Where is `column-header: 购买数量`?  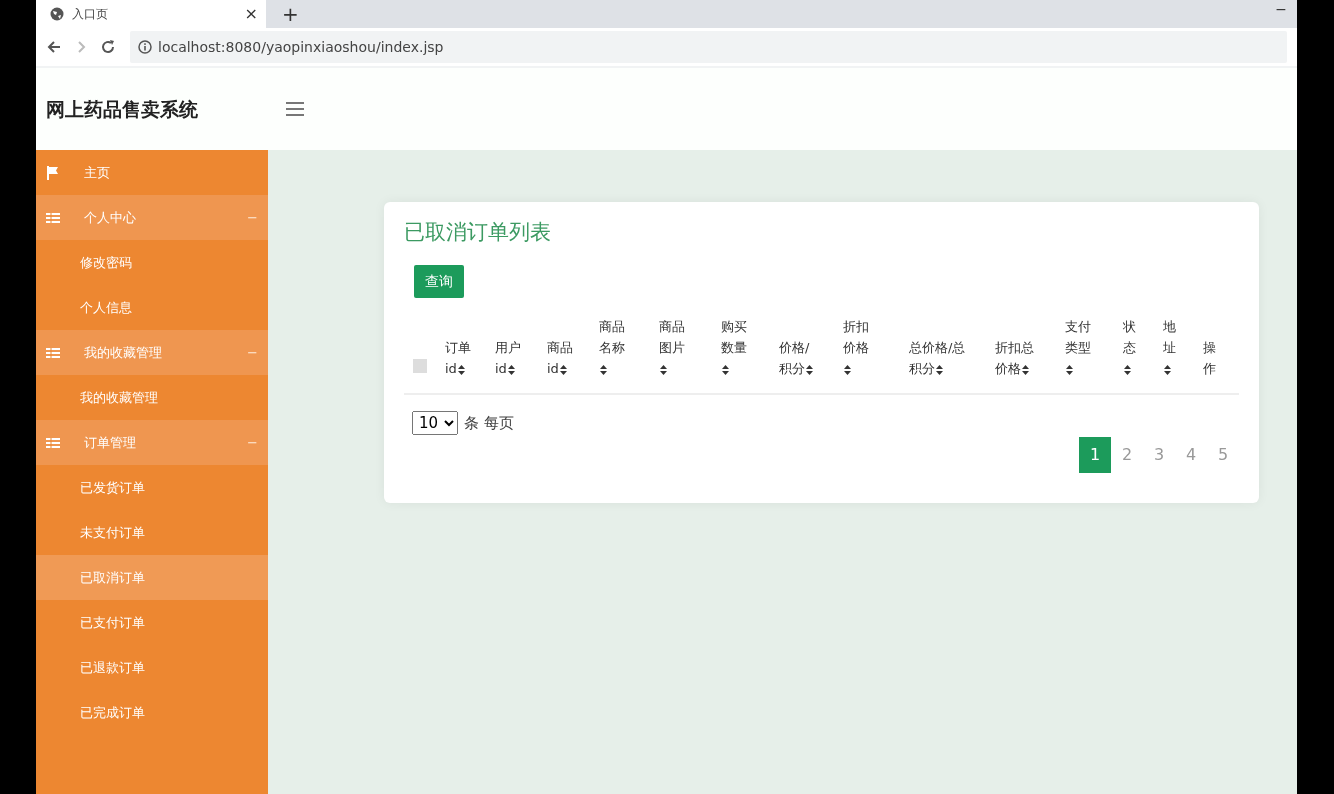 column-header: 购买数量 is located at coordinates (741, 350).